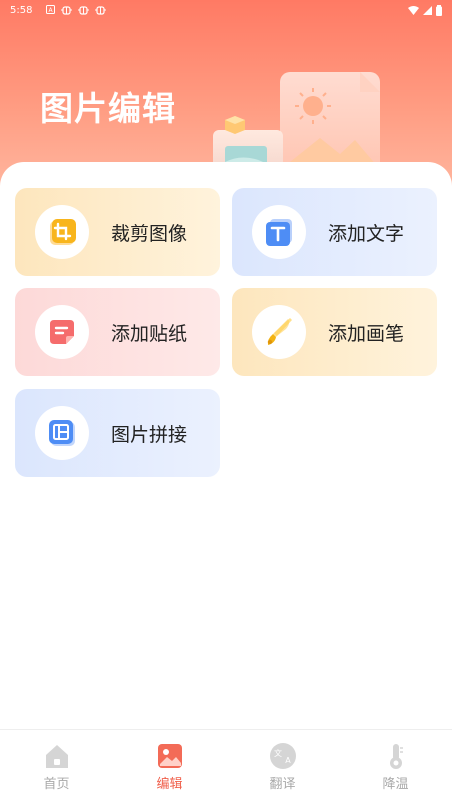 This screenshot has height=805, width=452. Describe the element at coordinates (395, 784) in the screenshot. I see `nav-label: 降温` at that location.